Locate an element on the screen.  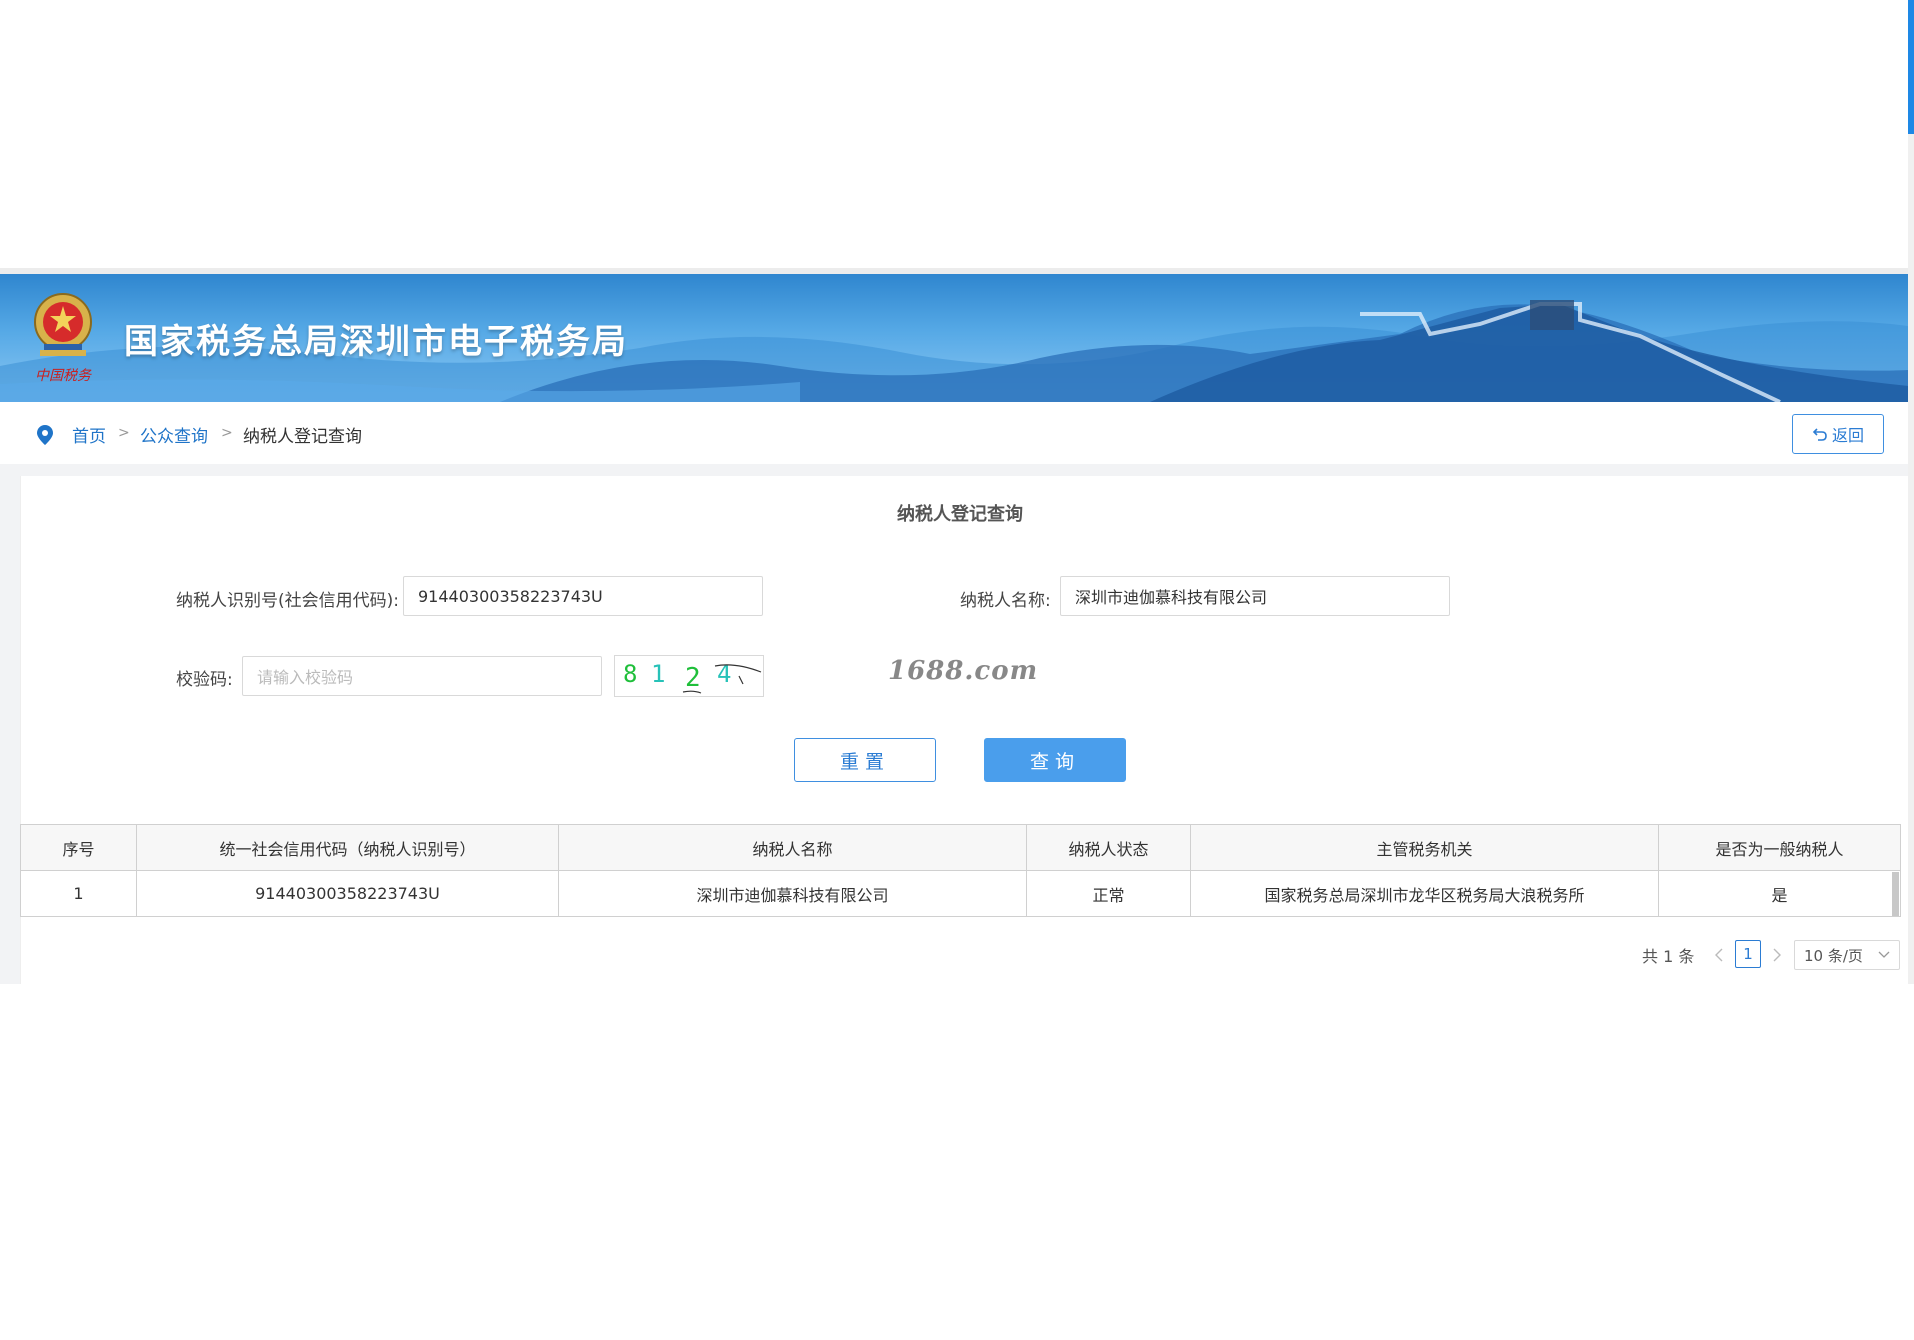
pagination-next-button is located at coordinates (1777, 955).